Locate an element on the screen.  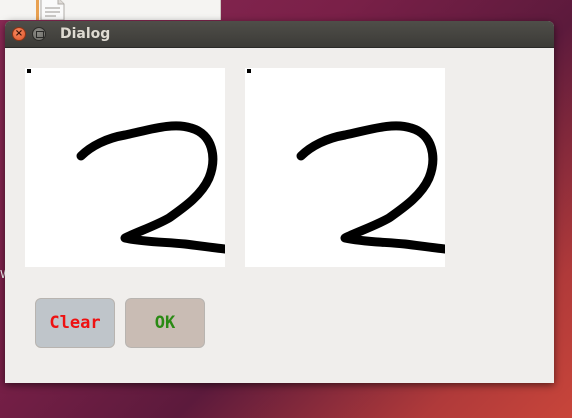
clear-button: Clear is located at coordinates (75, 323).